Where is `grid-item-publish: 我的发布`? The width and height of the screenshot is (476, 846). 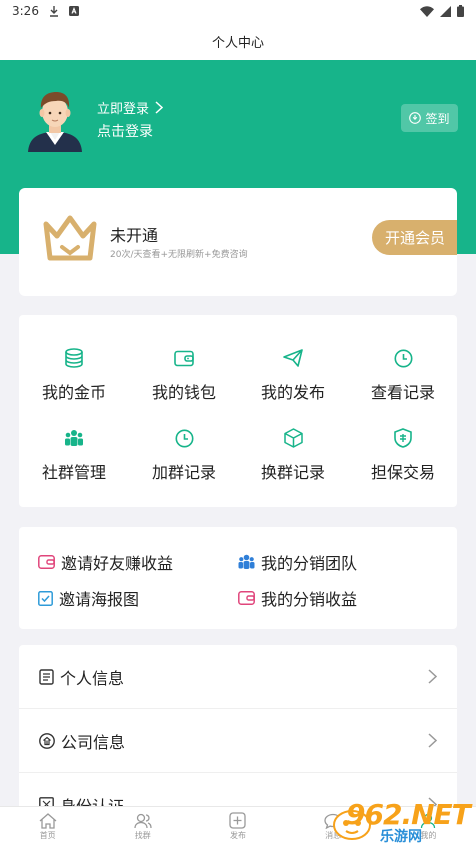
grid-item-publish: 我的发布 is located at coordinates (293, 378).